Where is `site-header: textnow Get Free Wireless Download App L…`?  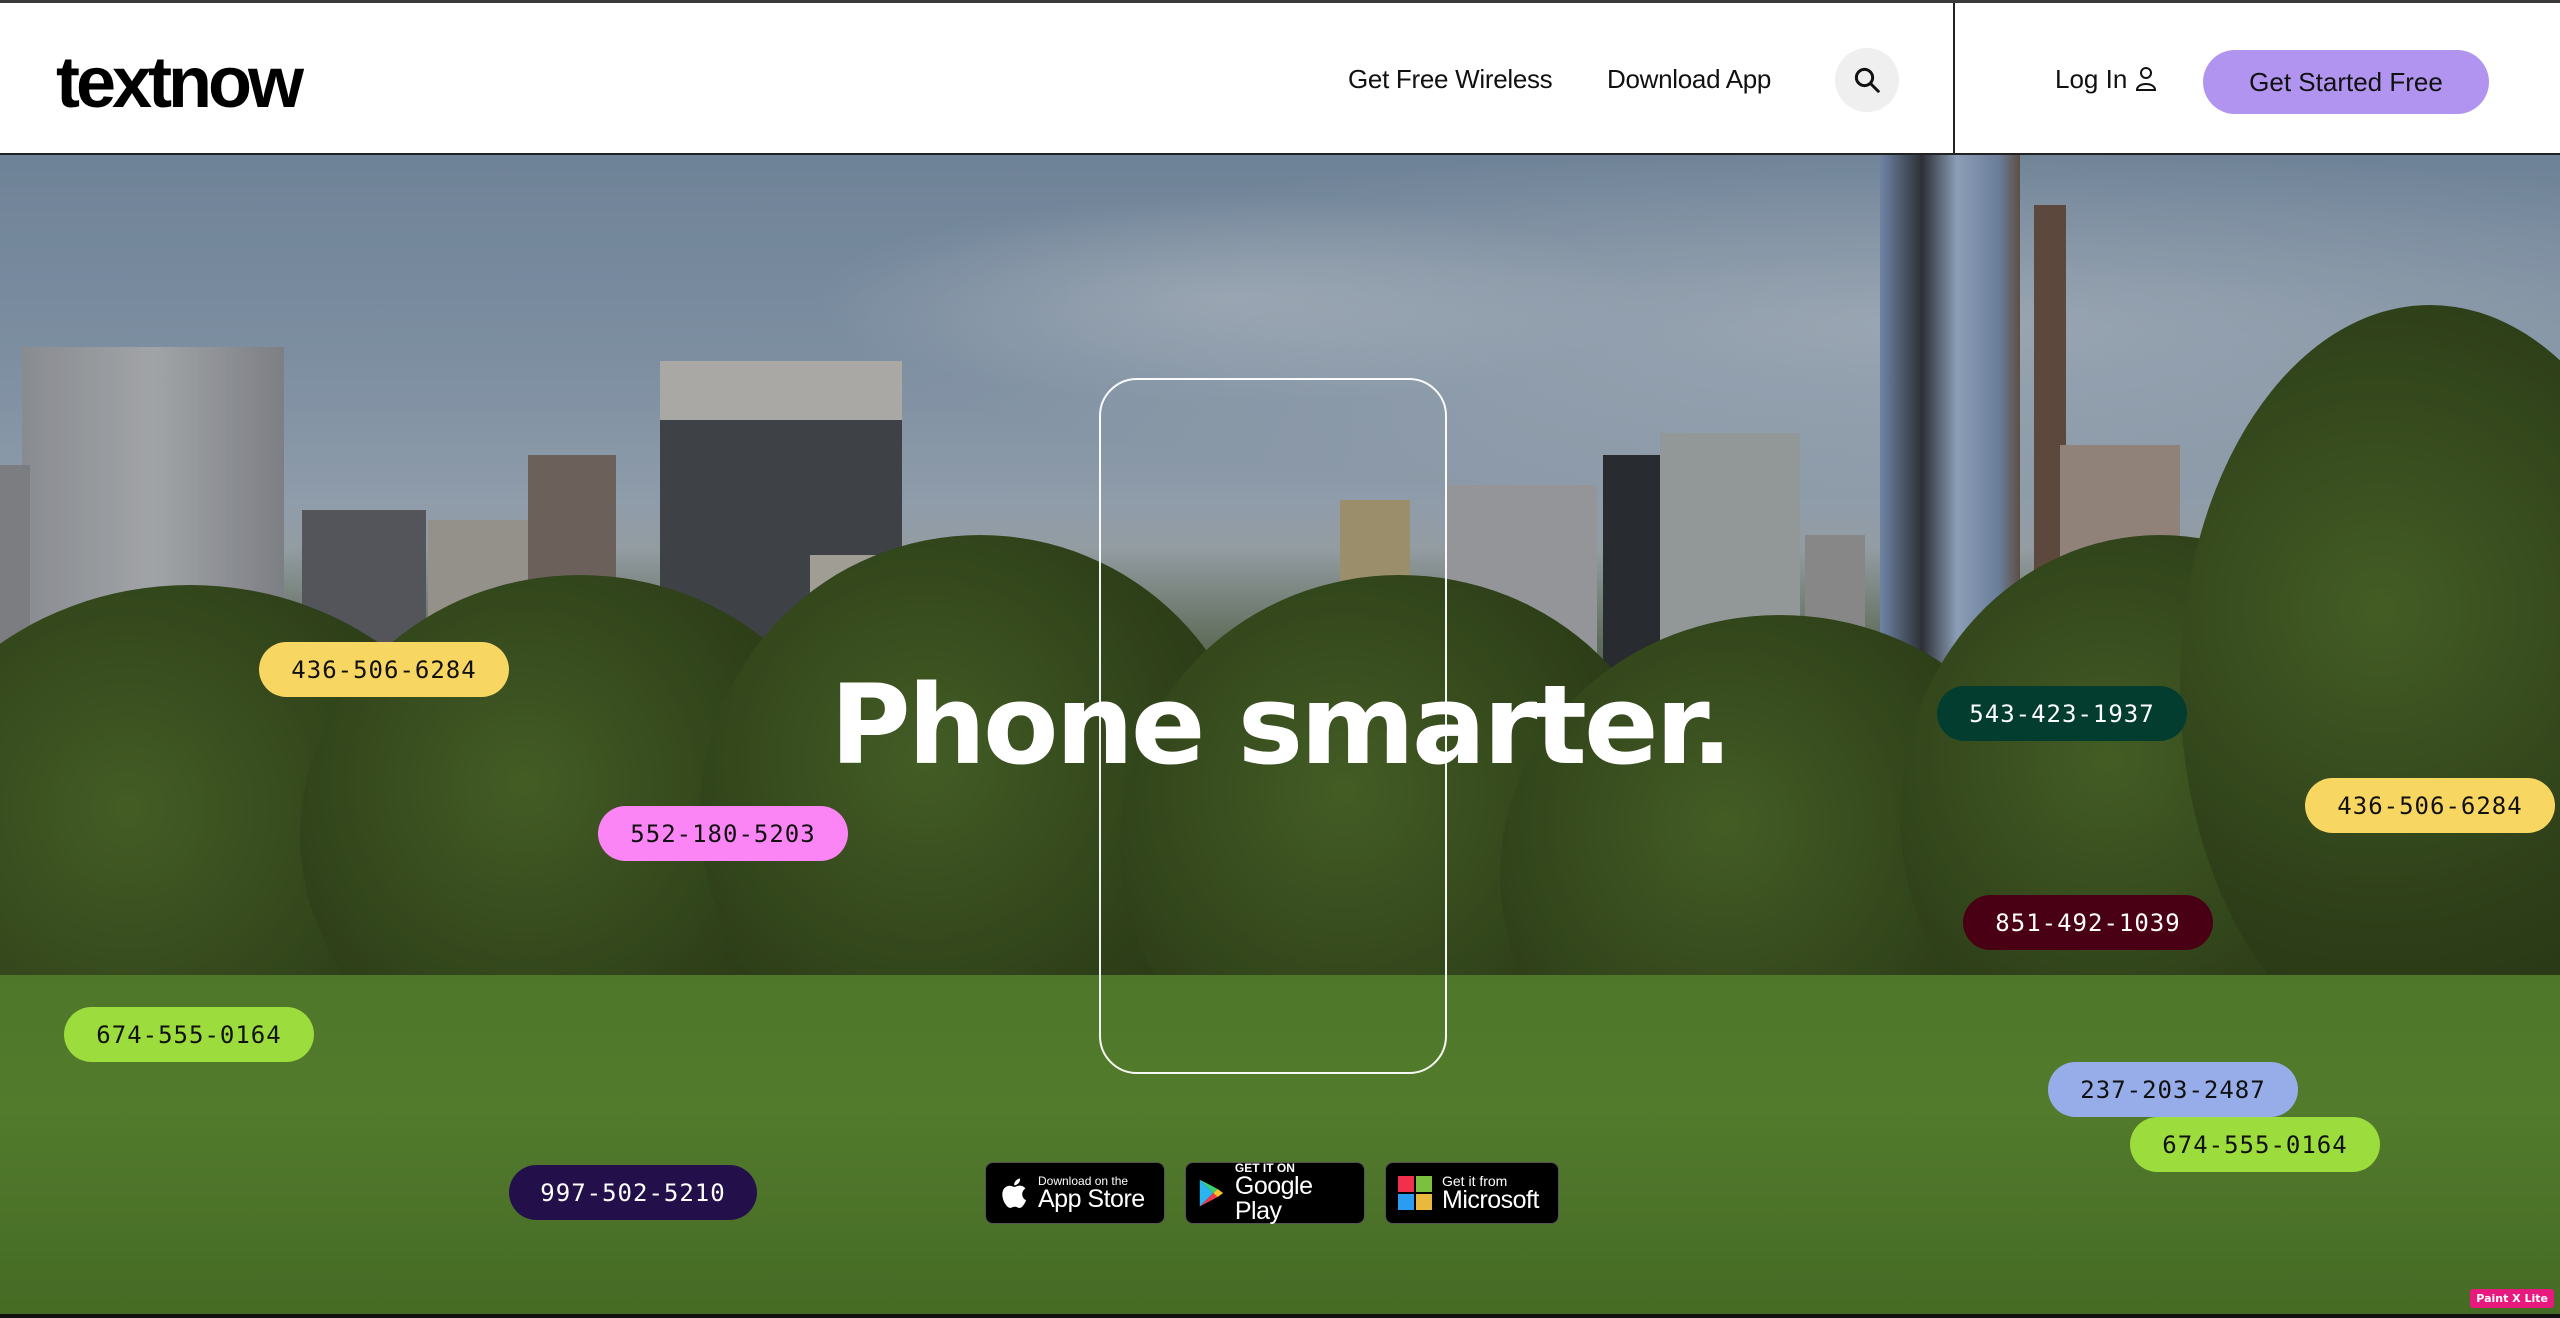
site-header: textnow Get Free Wireless Download App L… is located at coordinates (1280, 78).